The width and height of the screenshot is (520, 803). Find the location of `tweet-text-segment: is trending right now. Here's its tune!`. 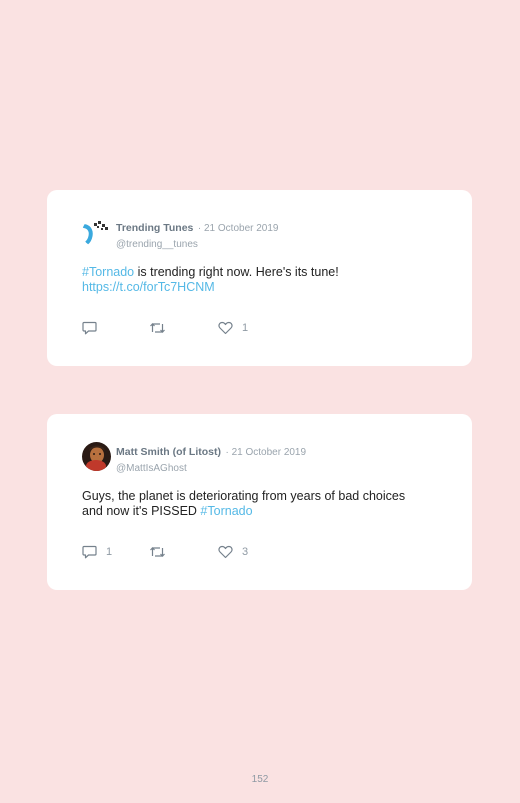

tweet-text-segment: is trending right now. Here's its tune! is located at coordinates (236, 272).